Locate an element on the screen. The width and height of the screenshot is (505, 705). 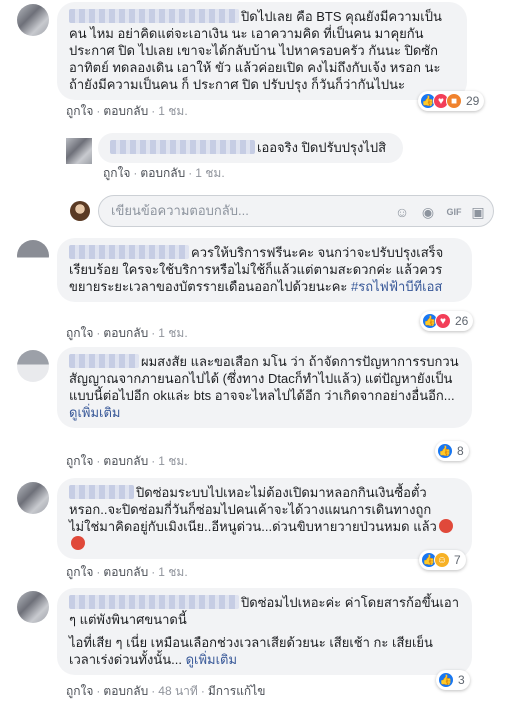
reply-box: ☺ ◉ GIF ▣ is located at coordinates (296, 211).